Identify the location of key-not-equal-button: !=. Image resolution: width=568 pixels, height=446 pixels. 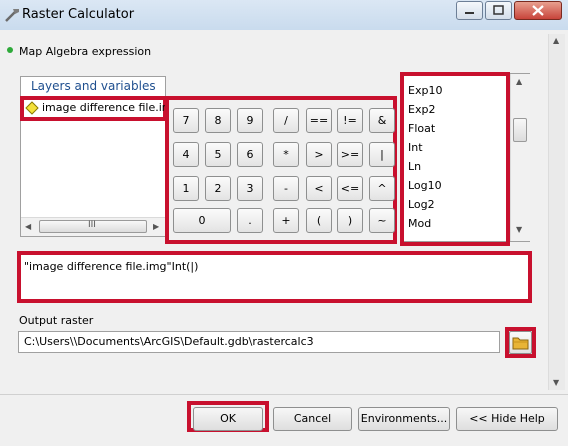
(350, 120).